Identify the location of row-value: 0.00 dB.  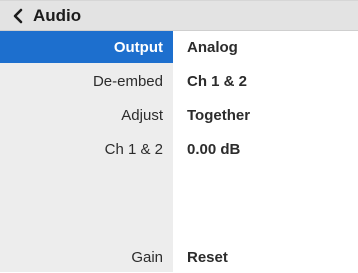
(214, 149).